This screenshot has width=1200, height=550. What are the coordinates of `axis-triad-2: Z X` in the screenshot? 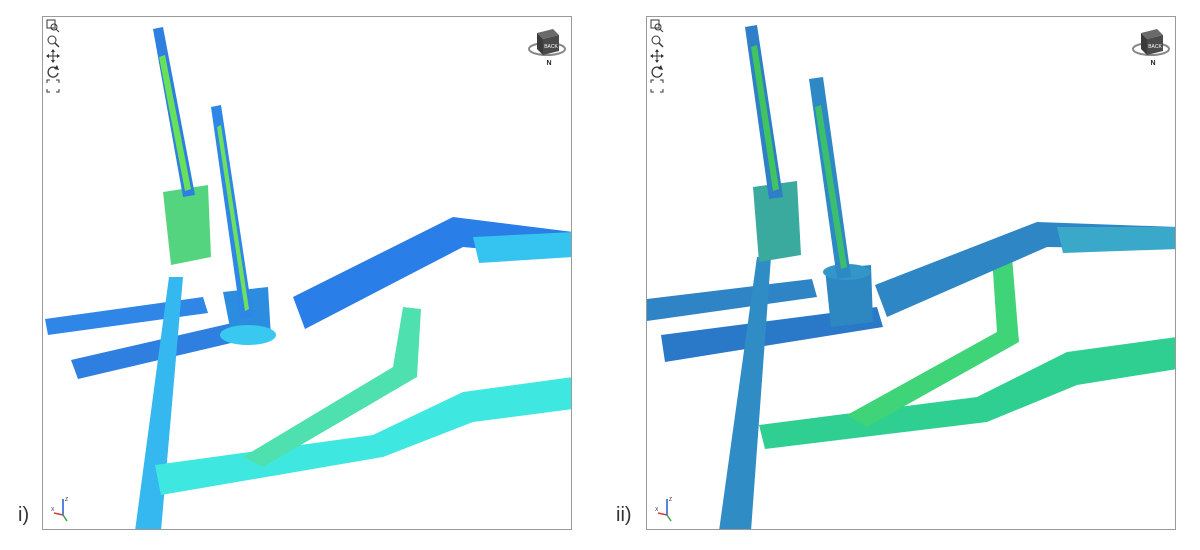 It's located at (667, 508).